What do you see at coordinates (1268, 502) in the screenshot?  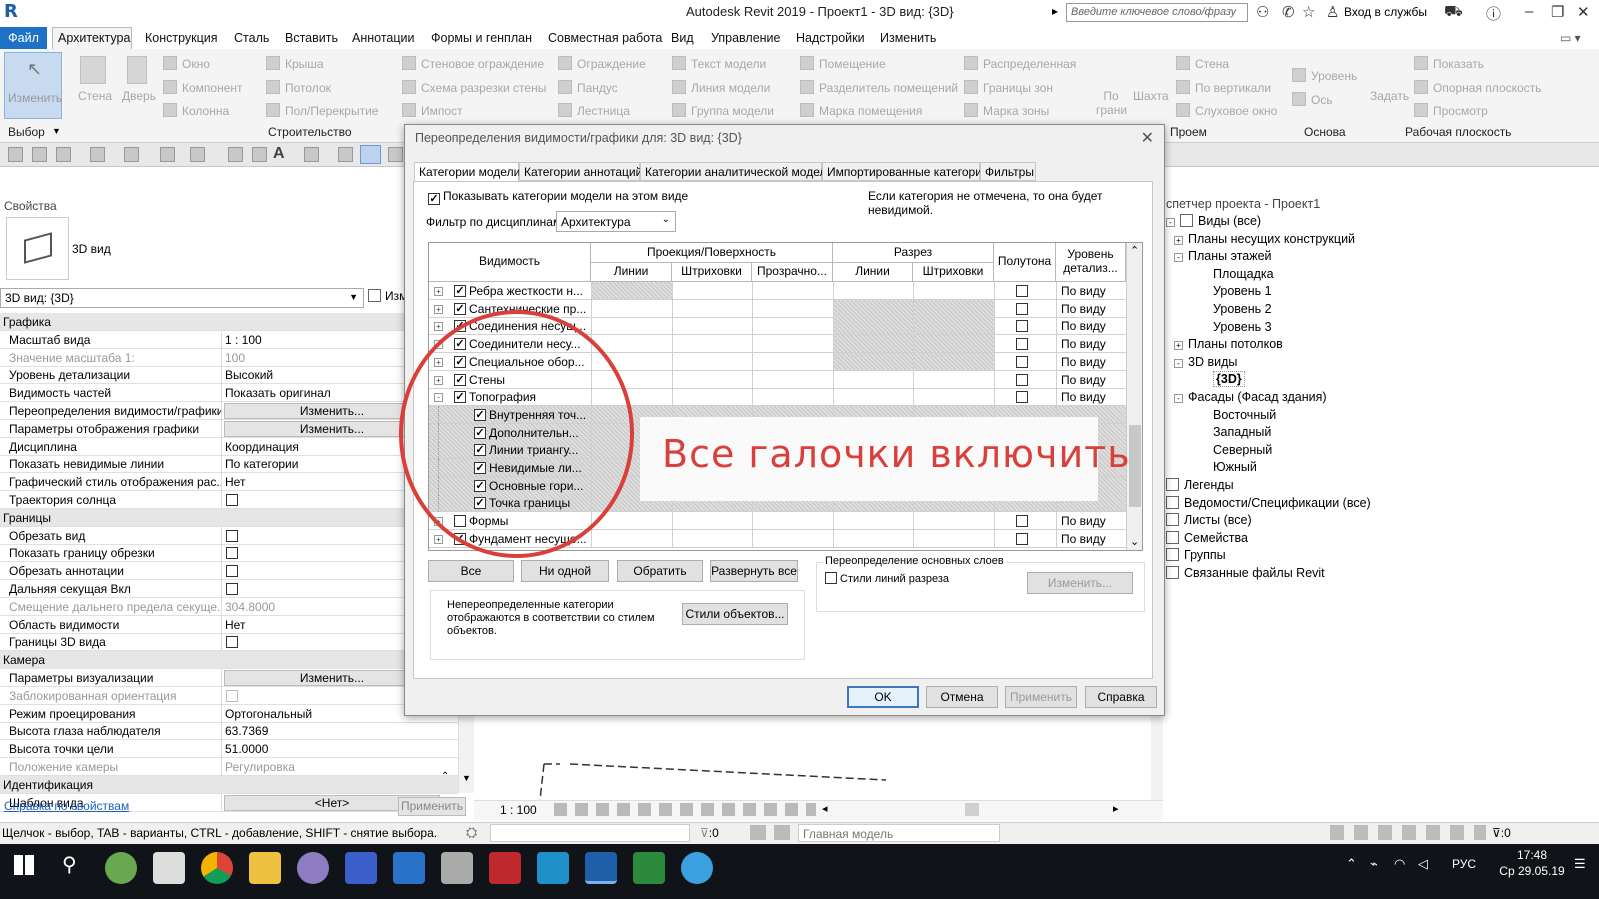 I see `browser-item: Ведомости/Спецификации (все)` at bounding box center [1268, 502].